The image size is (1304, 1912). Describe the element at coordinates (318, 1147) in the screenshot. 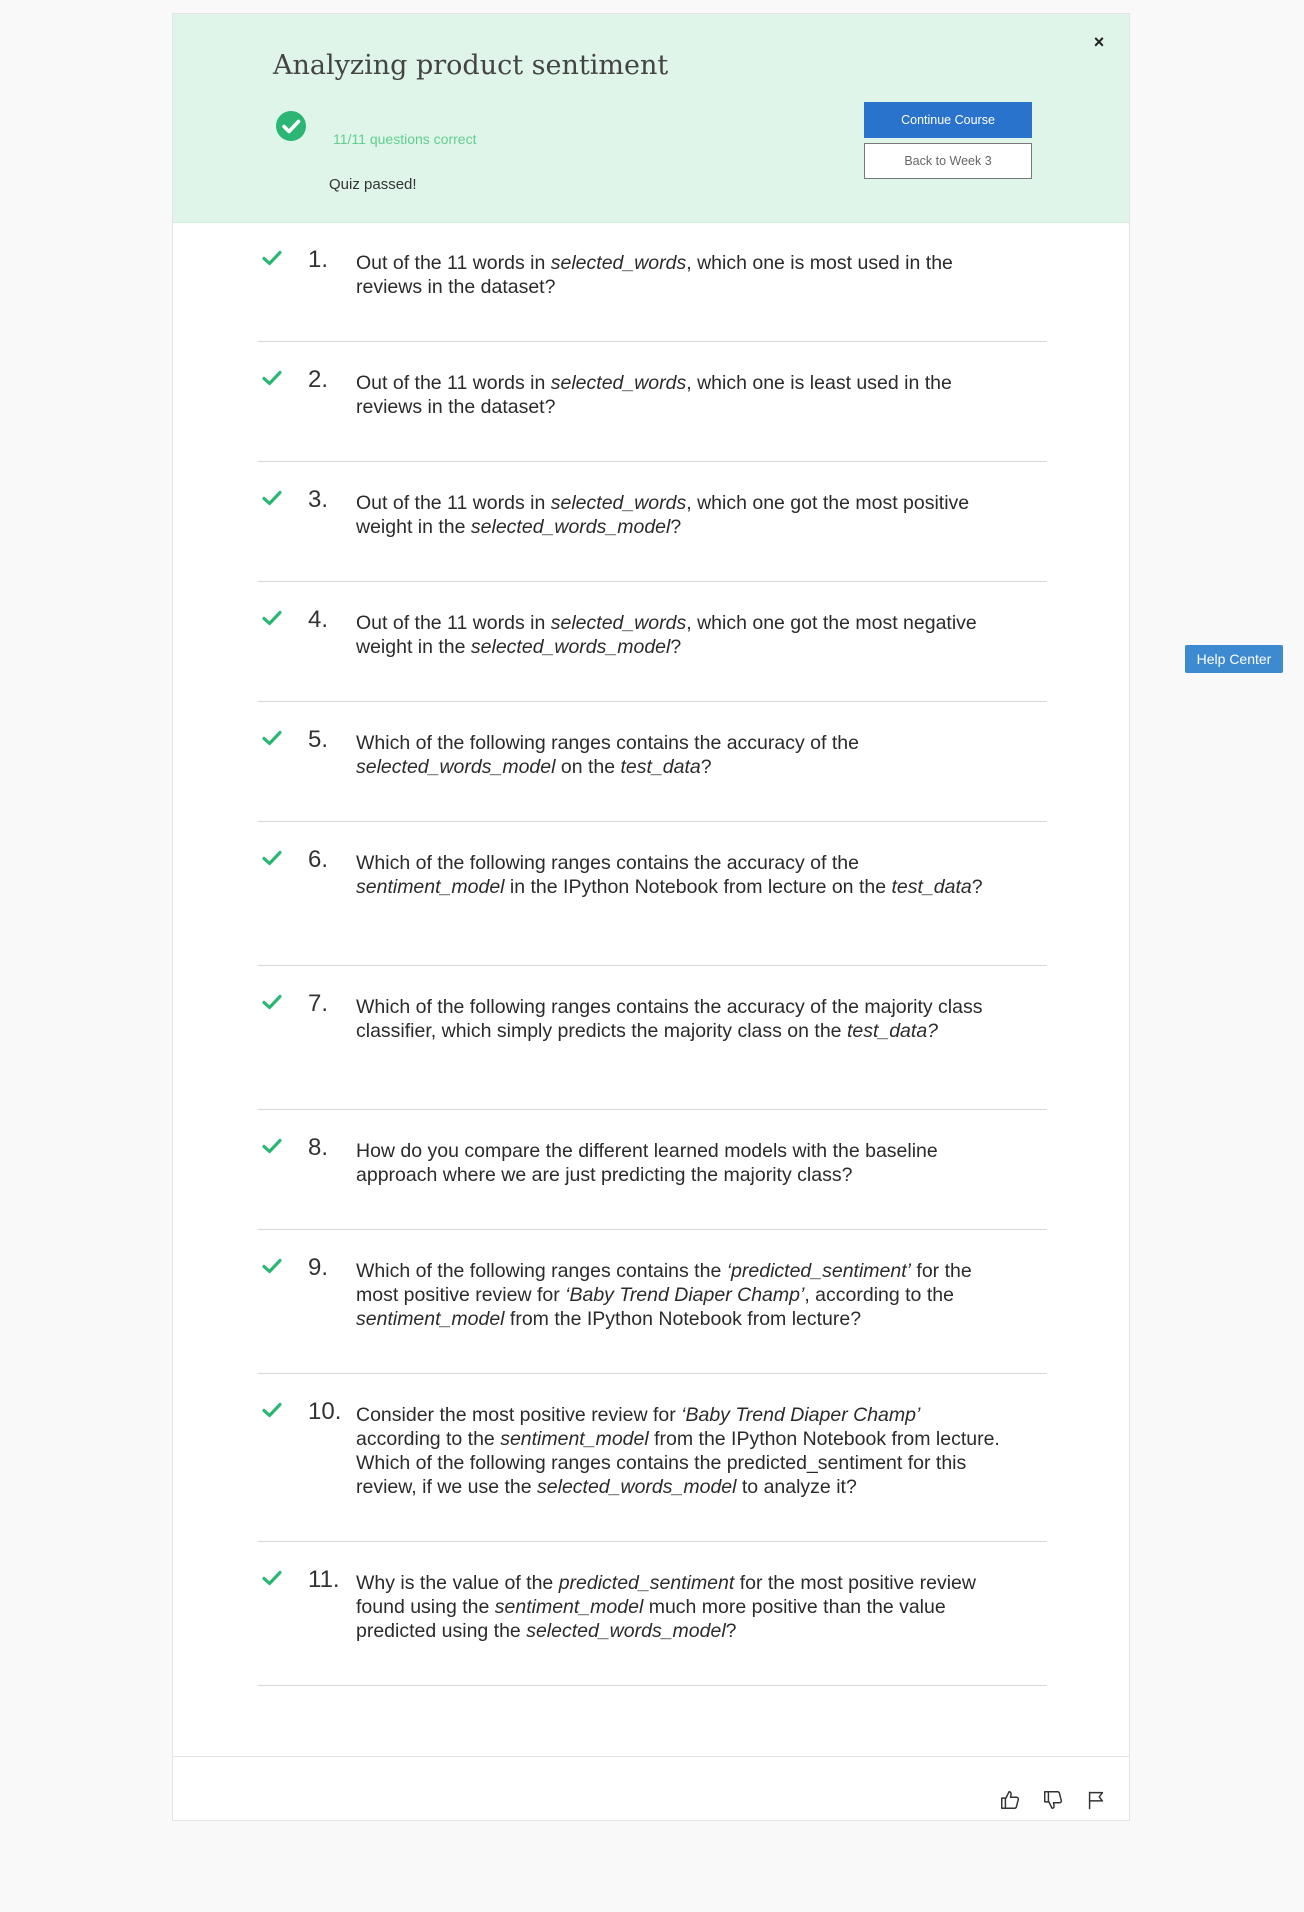

I see `question-number: 8.` at that location.